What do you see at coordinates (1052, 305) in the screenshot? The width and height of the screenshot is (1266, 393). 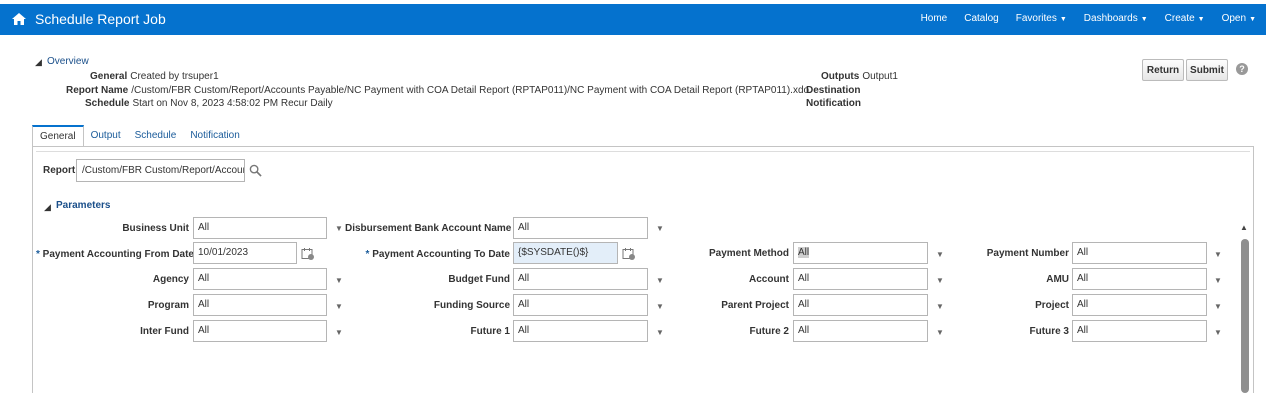 I see `project-label: Project` at bounding box center [1052, 305].